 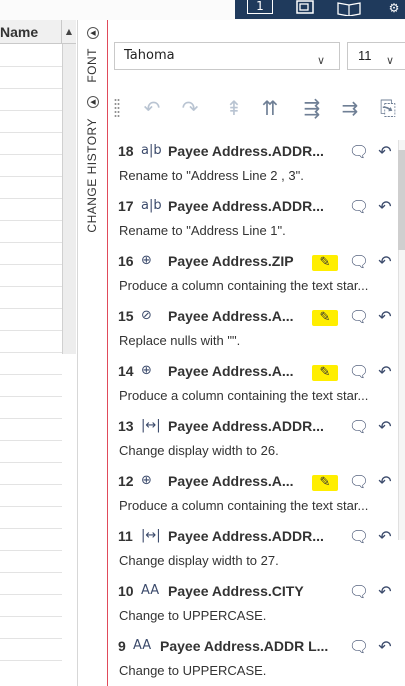 What do you see at coordinates (199, 560) in the screenshot?
I see `step-description: Change display width to 27.` at bounding box center [199, 560].